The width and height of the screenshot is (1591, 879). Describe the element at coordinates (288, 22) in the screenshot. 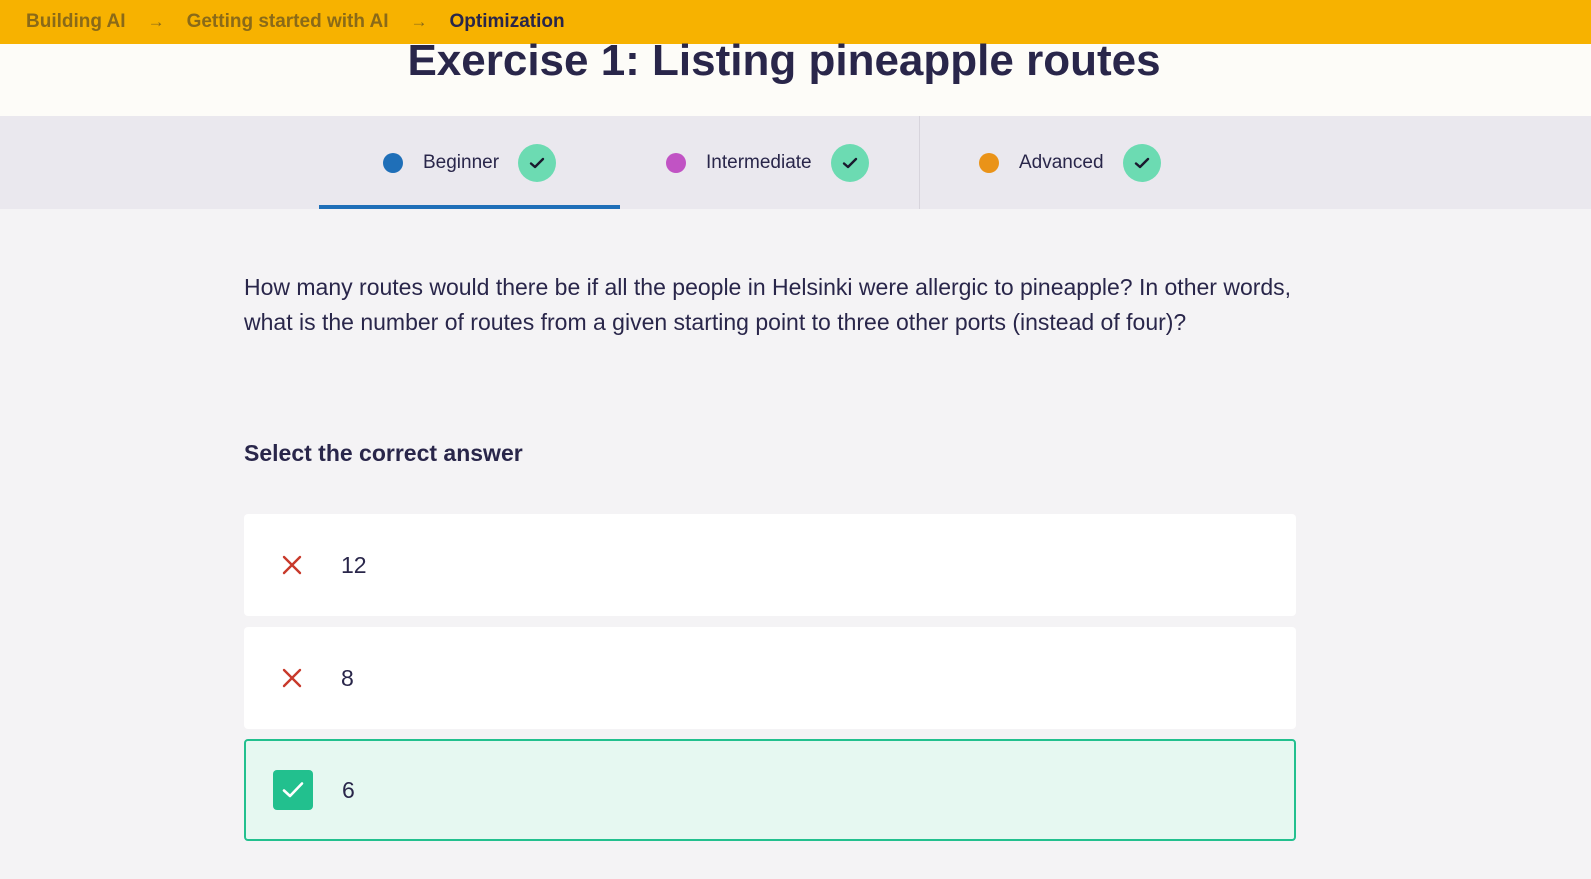

I see `breadcrumb-link-getting-started: Getting started with AI` at that location.